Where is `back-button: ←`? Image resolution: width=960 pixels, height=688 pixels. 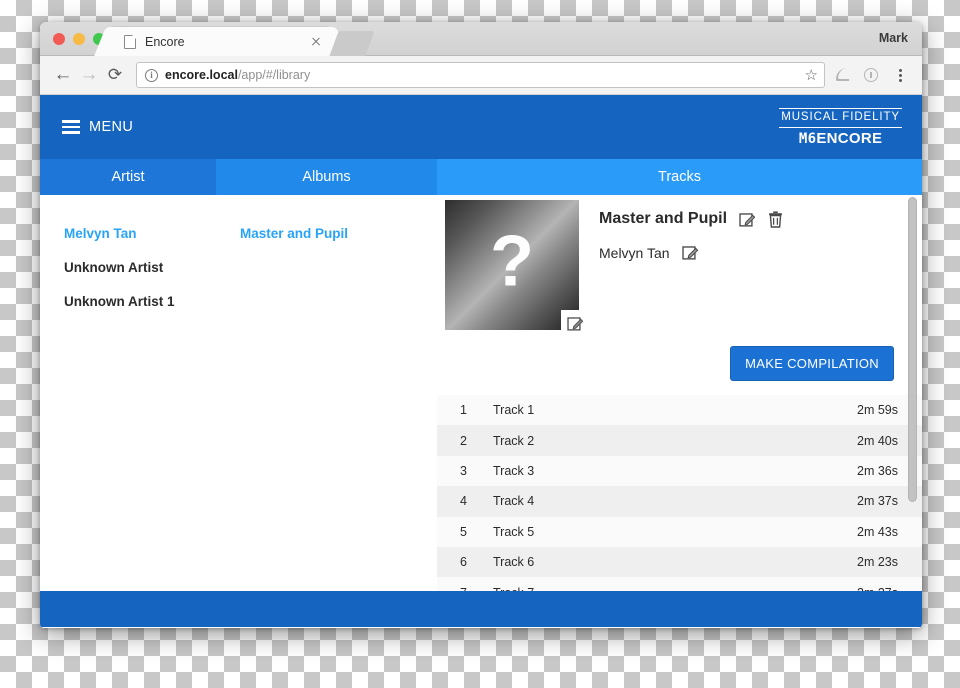 back-button: ← is located at coordinates (63, 75).